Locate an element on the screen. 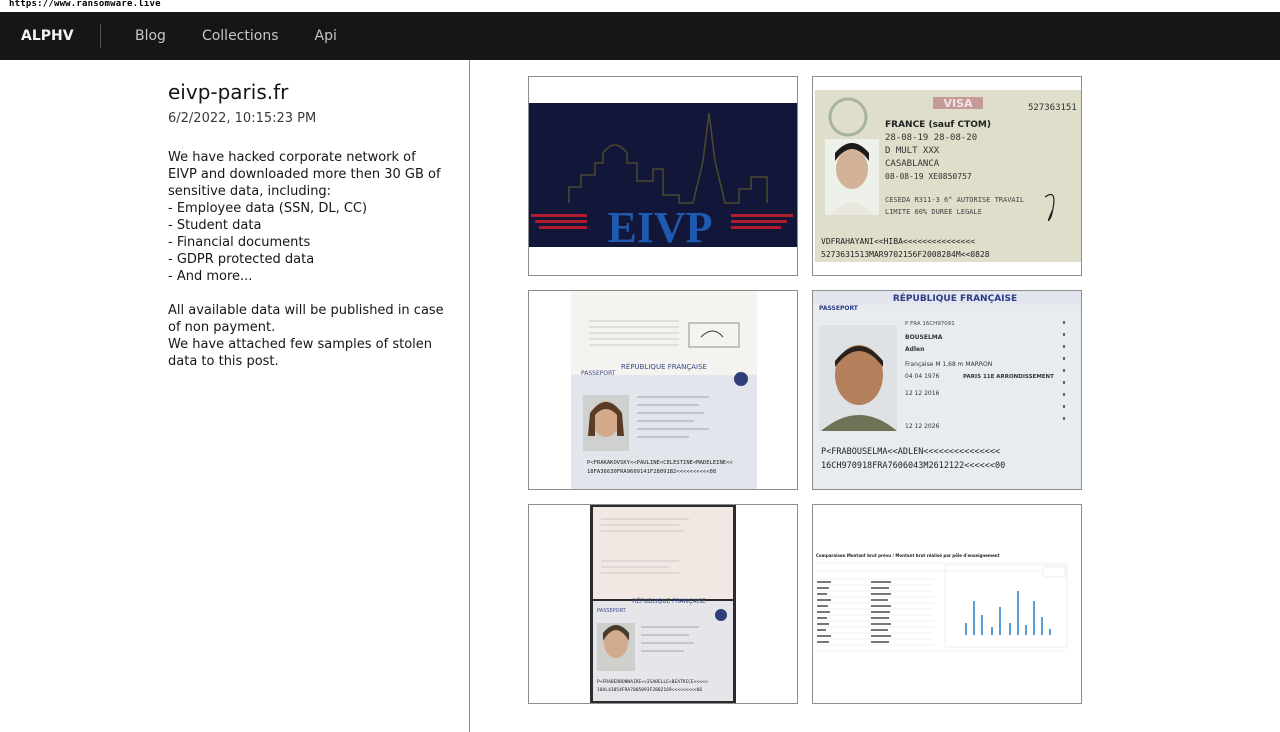  svg-text:P<FRABOUSELMA<<ADLEN<<<<<<<<<<: P<FRABOUSELMA<<ADLEN<<<<<<<<<<<<<<< is located at coordinates (910, 452).